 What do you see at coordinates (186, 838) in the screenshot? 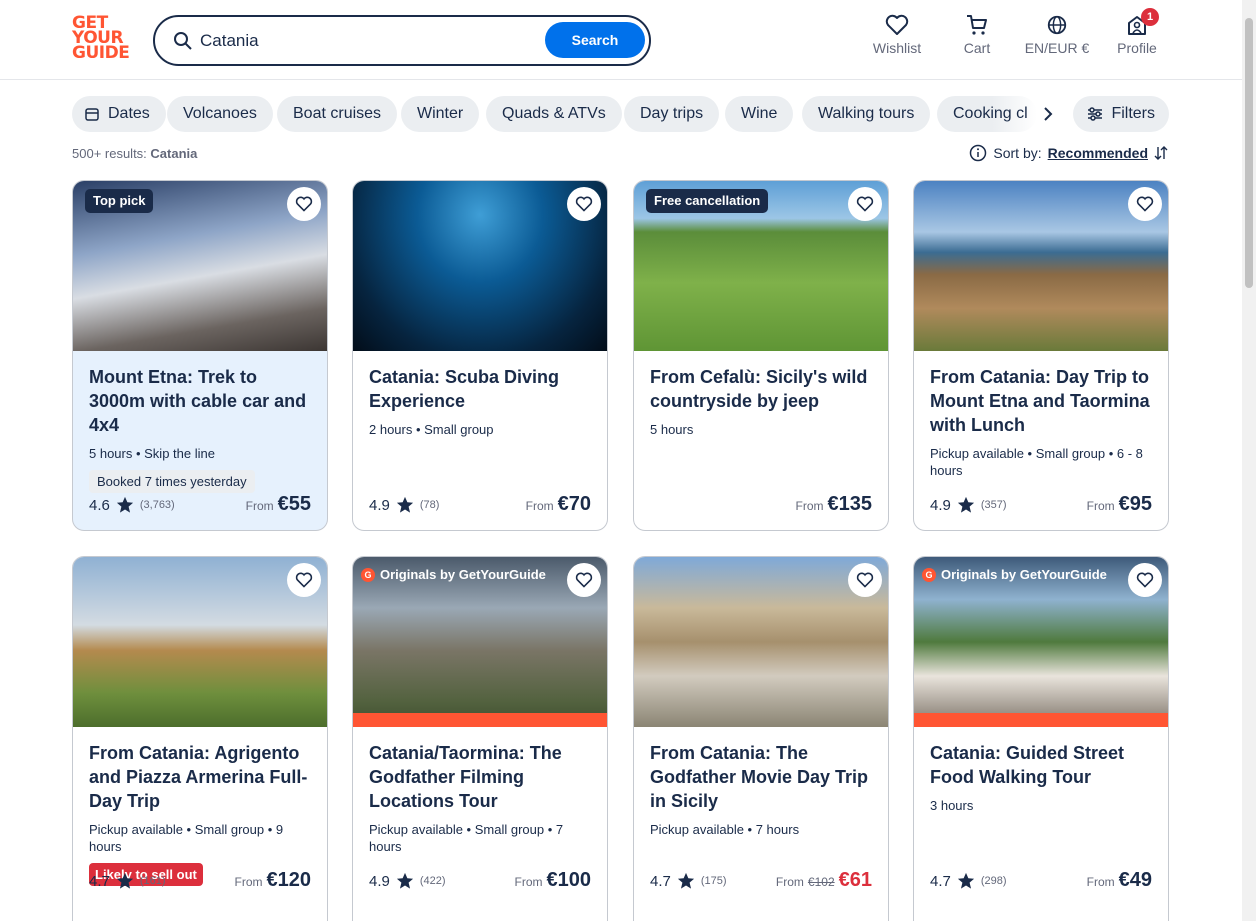
I see `activity-meta: Pickup available • Small group • 9 hours` at bounding box center [186, 838].